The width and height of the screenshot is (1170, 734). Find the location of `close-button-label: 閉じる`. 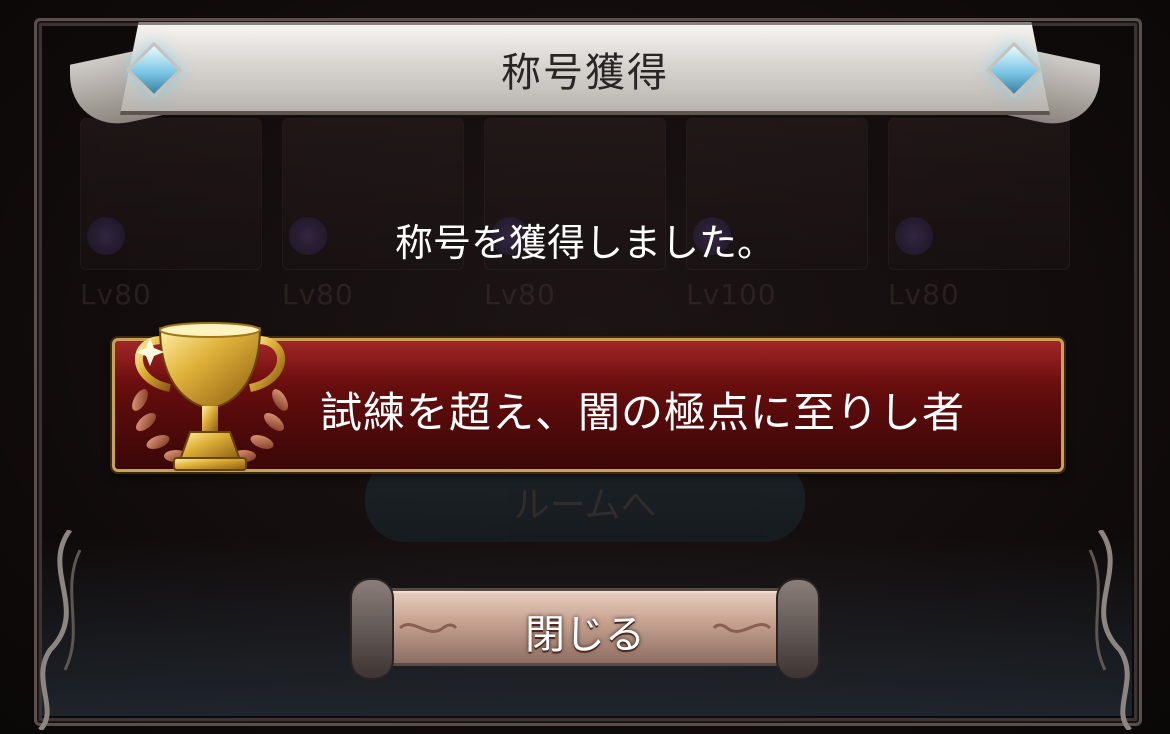

close-button-label: 閉じる is located at coordinates (585, 631).